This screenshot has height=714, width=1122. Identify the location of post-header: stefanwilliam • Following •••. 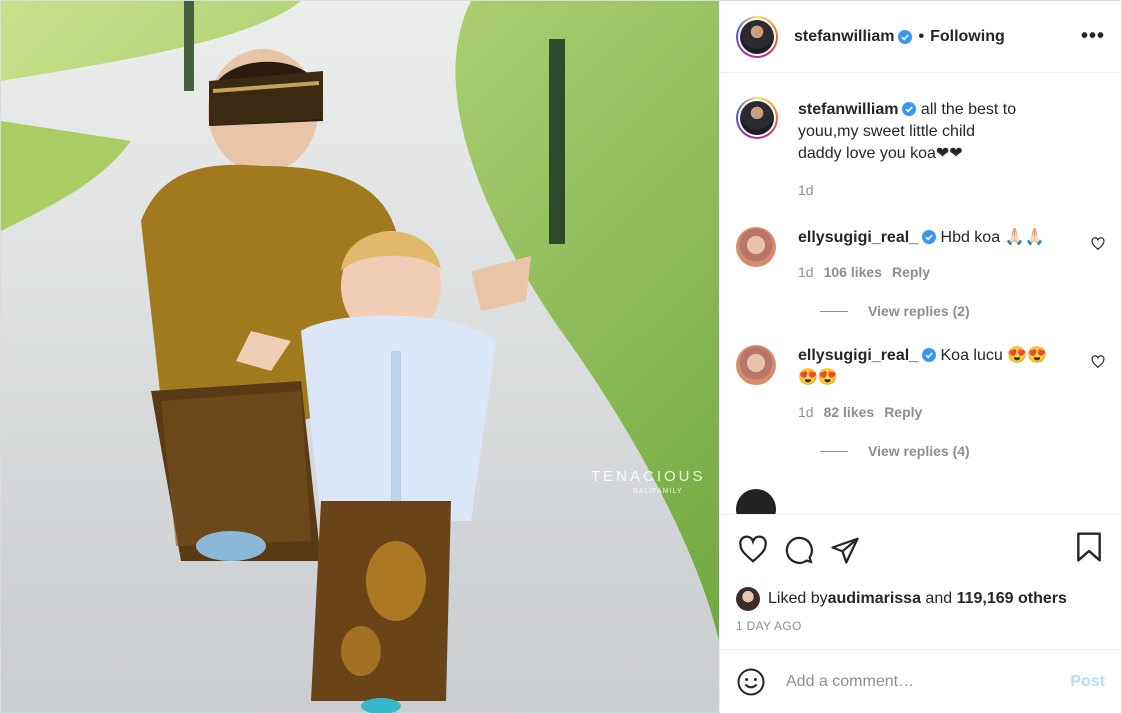
(920, 37).